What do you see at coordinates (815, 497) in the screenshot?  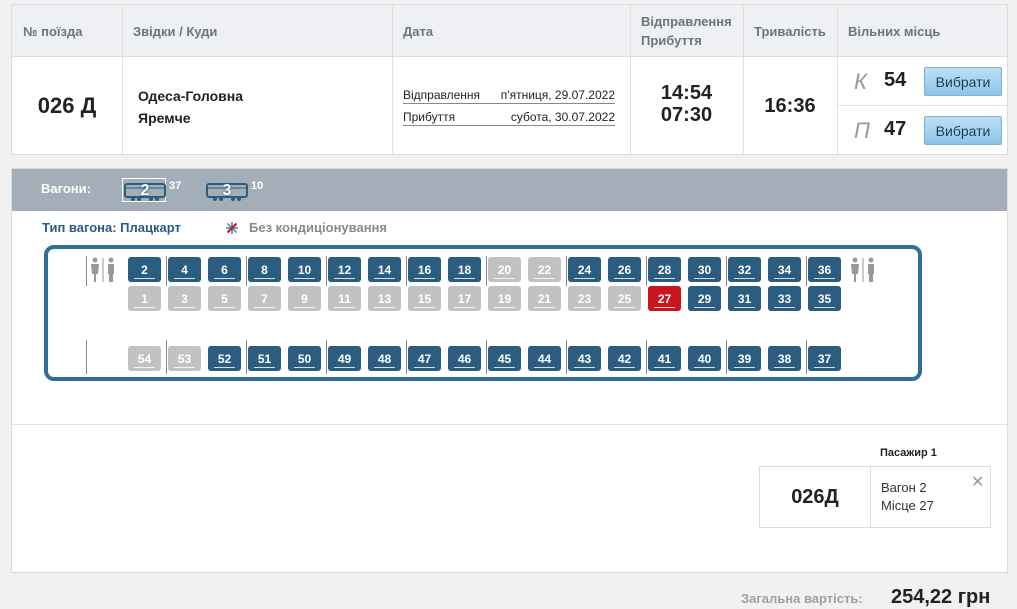 I see `passenger-train: 026Д` at bounding box center [815, 497].